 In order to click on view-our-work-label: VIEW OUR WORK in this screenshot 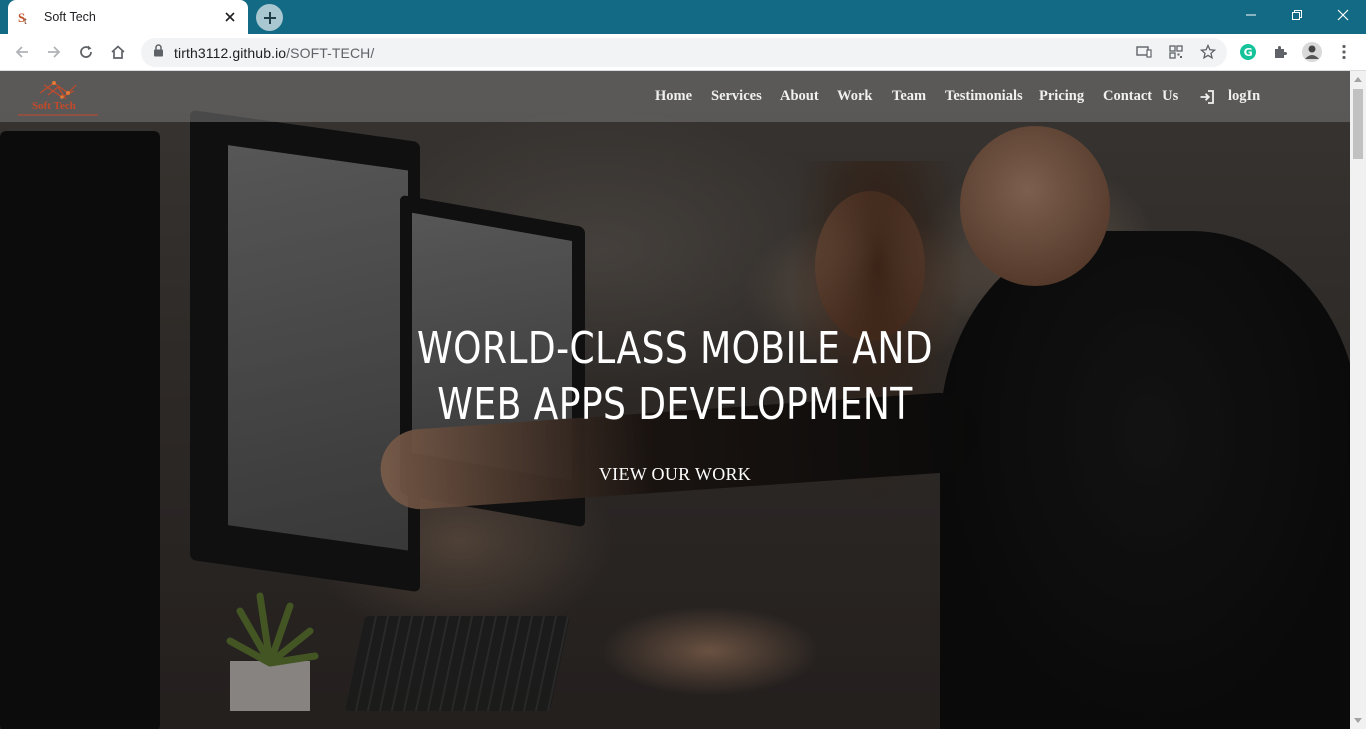, I will do `click(675, 474)`.